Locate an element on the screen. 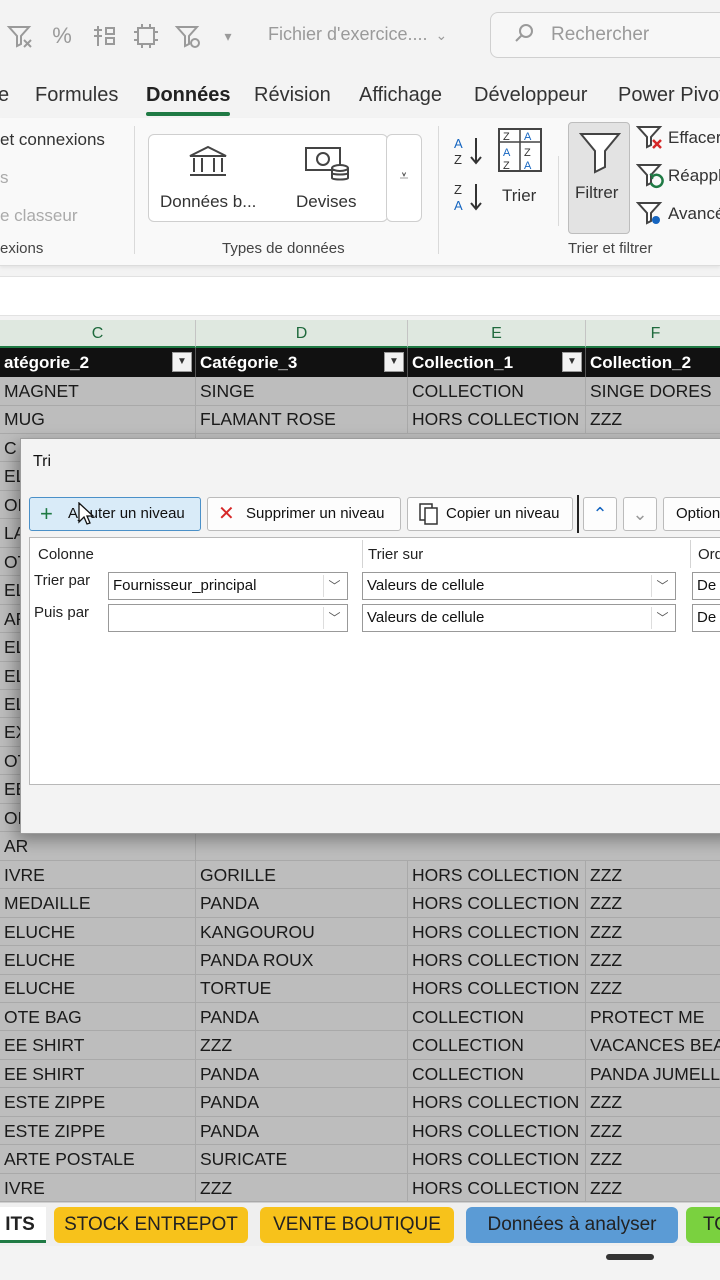 The image size is (720, 1280). tab-formulas: Formules is located at coordinates (76, 95).